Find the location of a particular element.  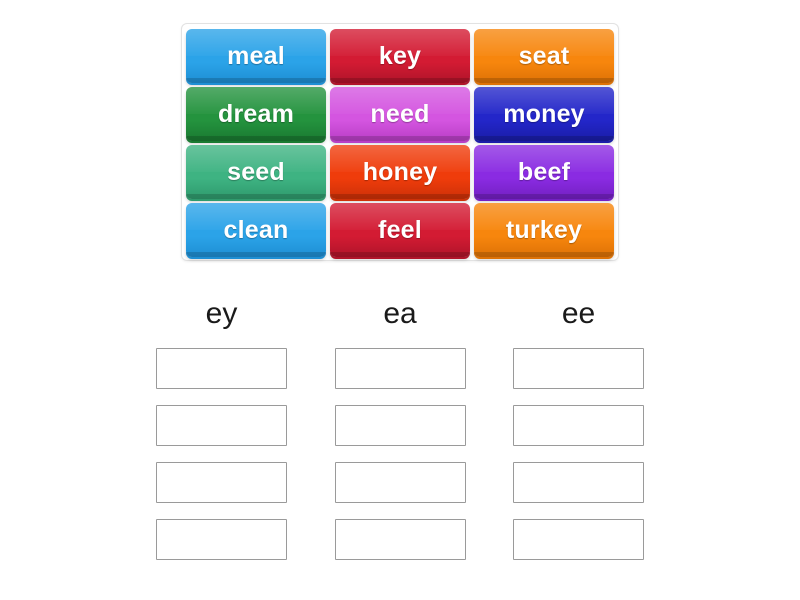

column-header-ey: ey is located at coordinates (221, 313).